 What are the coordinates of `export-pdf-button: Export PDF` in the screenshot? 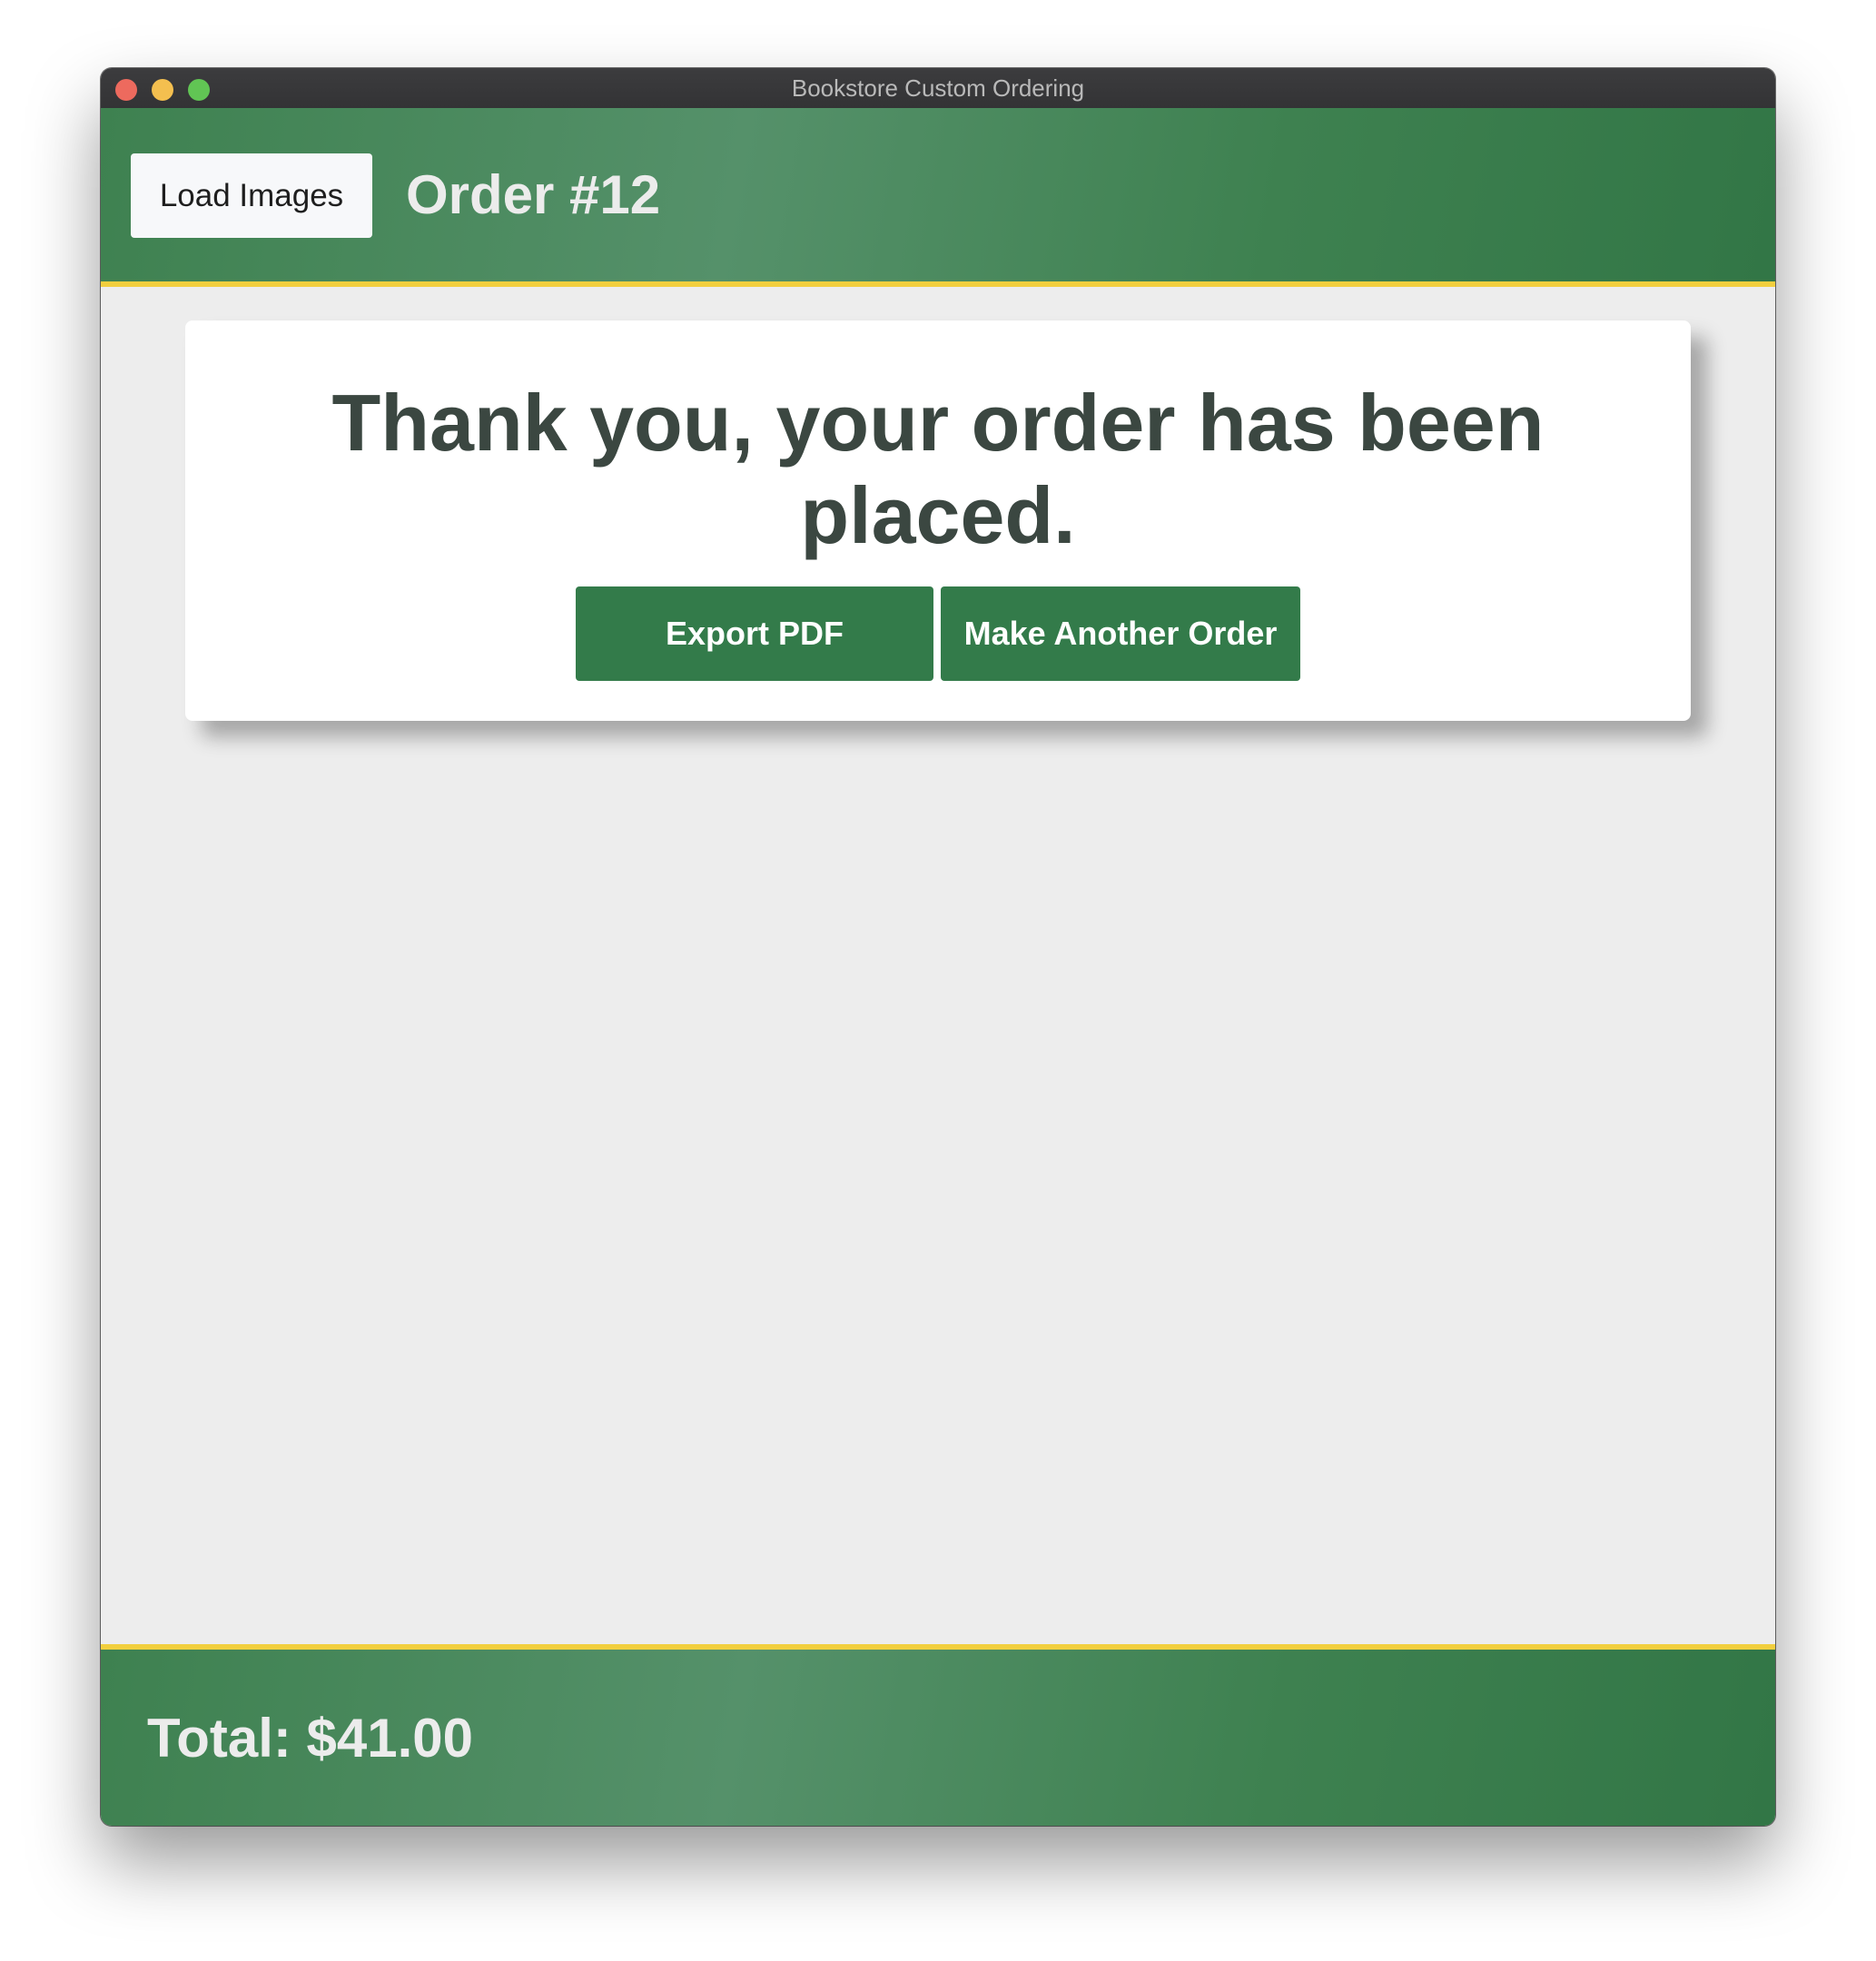 It's located at (755, 633).